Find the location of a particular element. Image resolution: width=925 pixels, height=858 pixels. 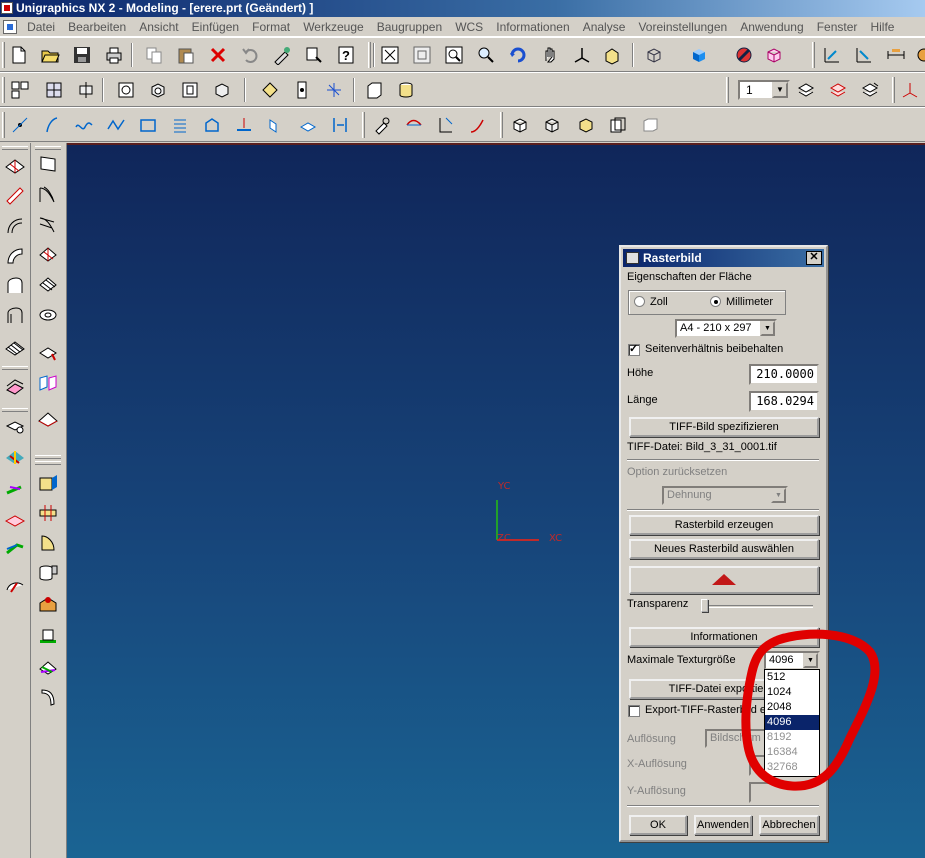

menu-hilfe: Hilfe is located at coordinates (882, 26).